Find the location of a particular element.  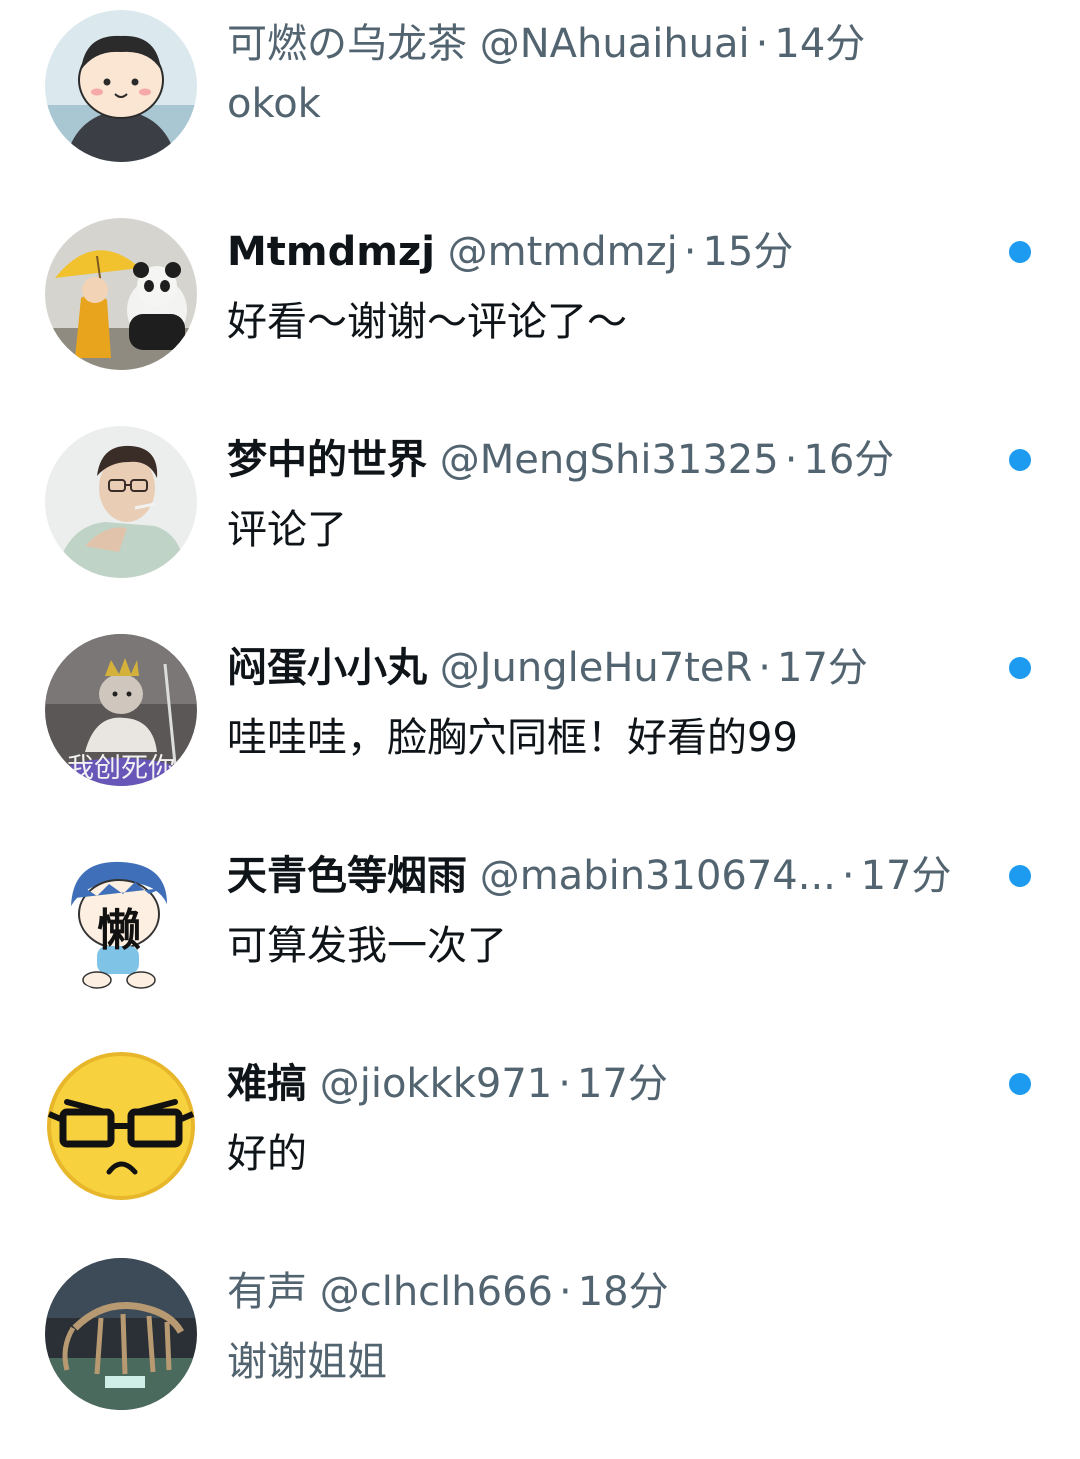

comment-time: 15分 is located at coordinates (748, 252).